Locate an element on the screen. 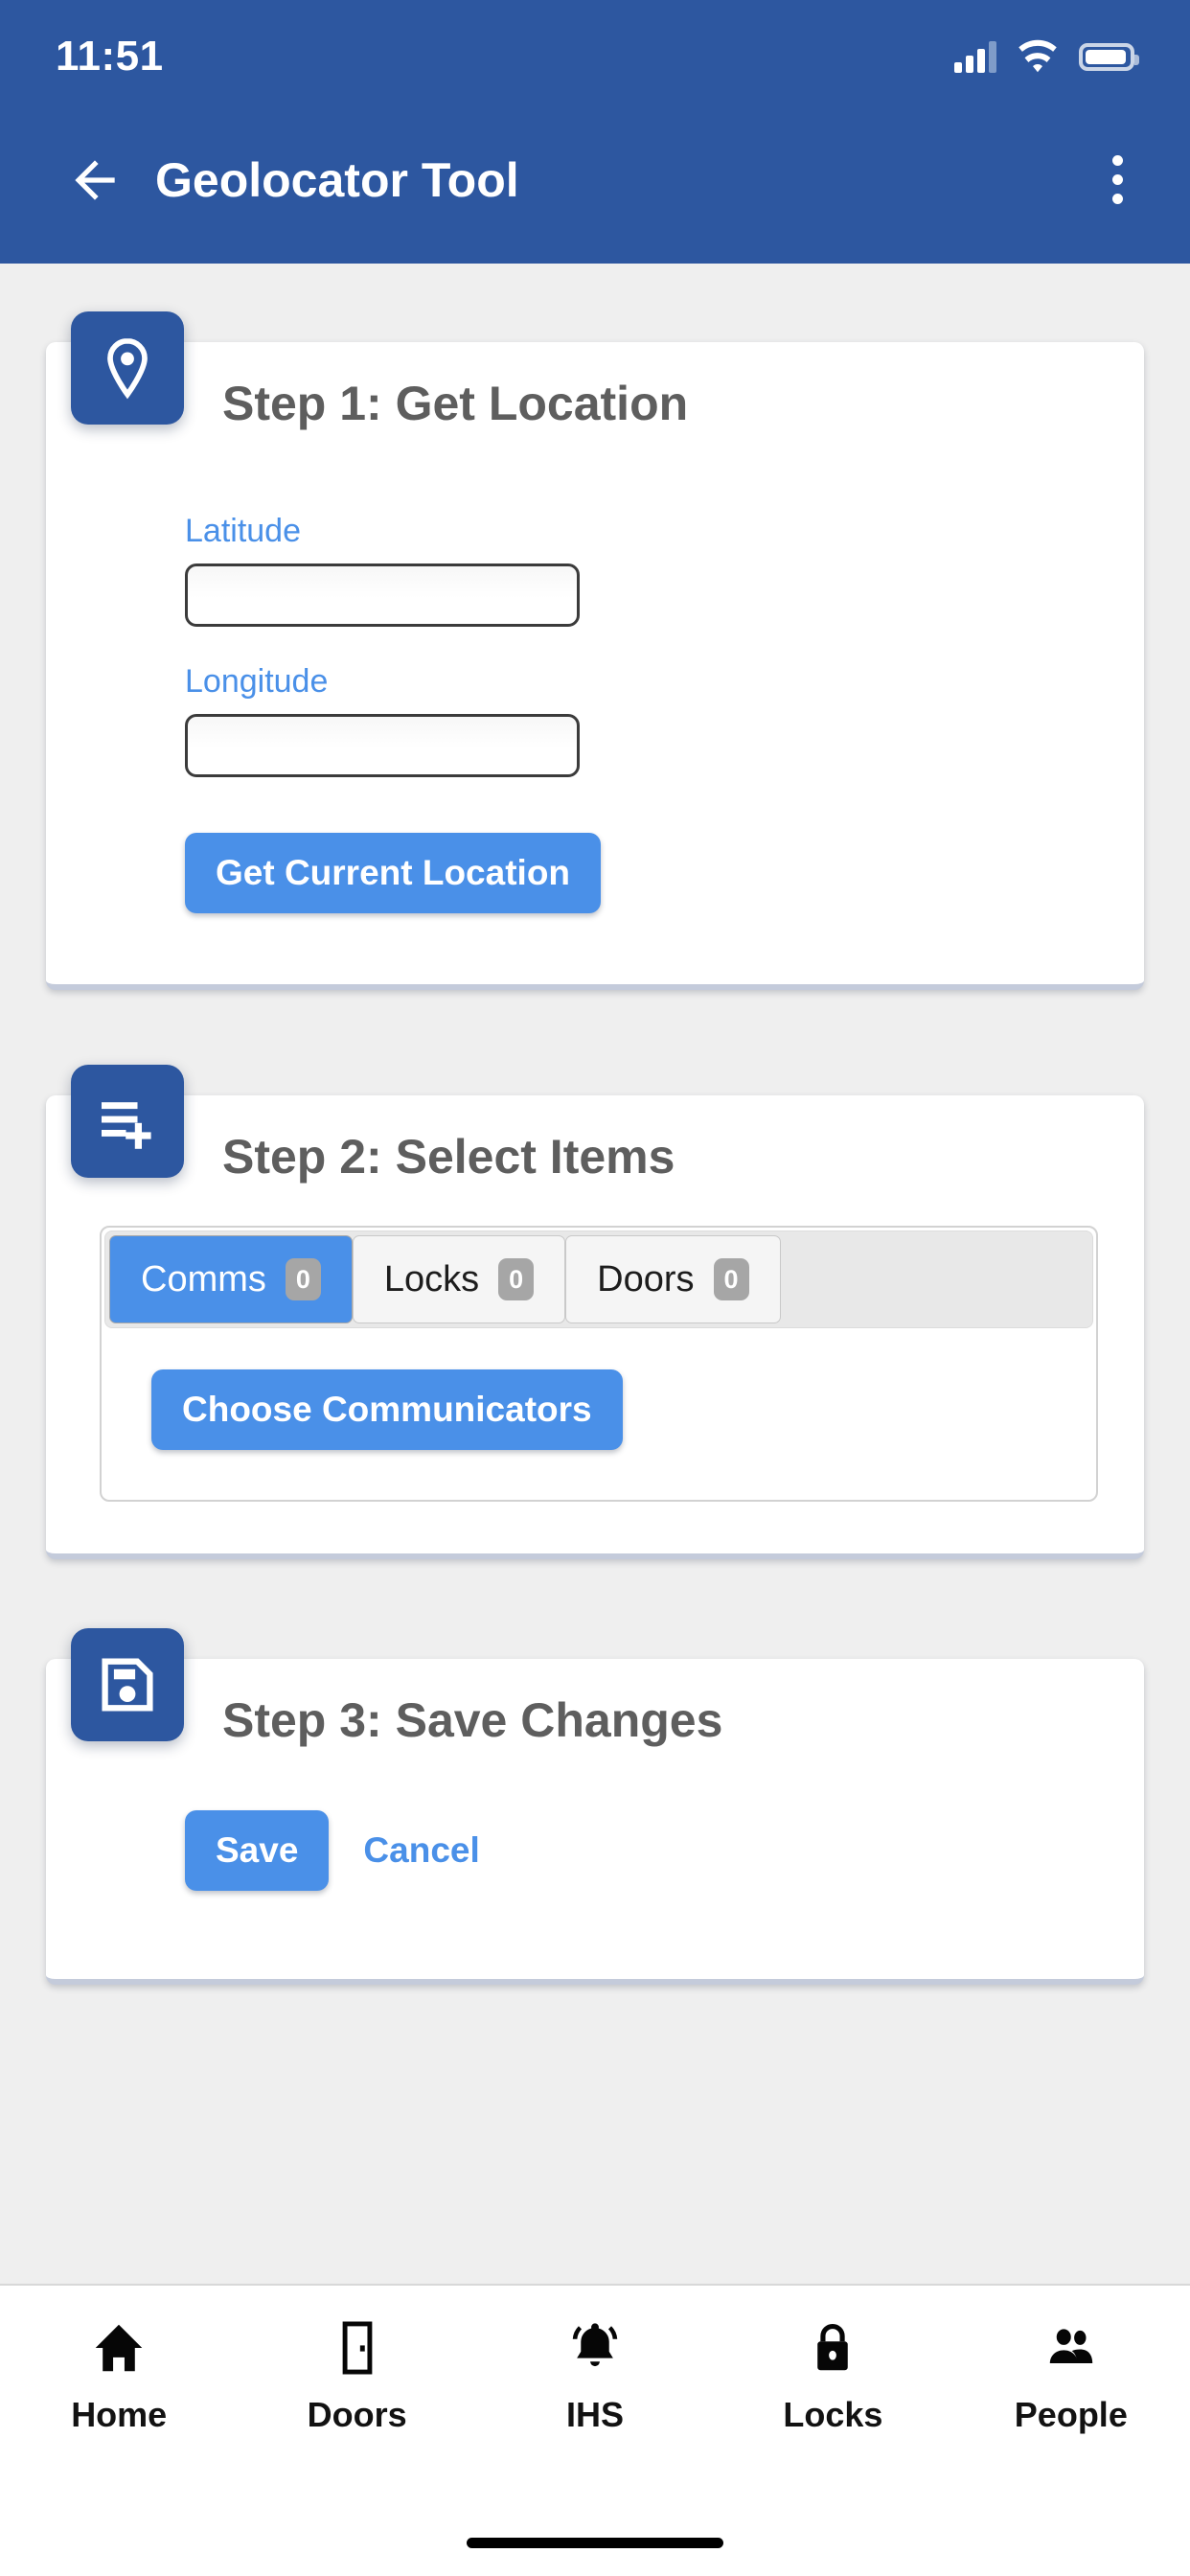 Image resolution: width=1190 pixels, height=2576 pixels. bell-ring-icon is located at coordinates (595, 2345).